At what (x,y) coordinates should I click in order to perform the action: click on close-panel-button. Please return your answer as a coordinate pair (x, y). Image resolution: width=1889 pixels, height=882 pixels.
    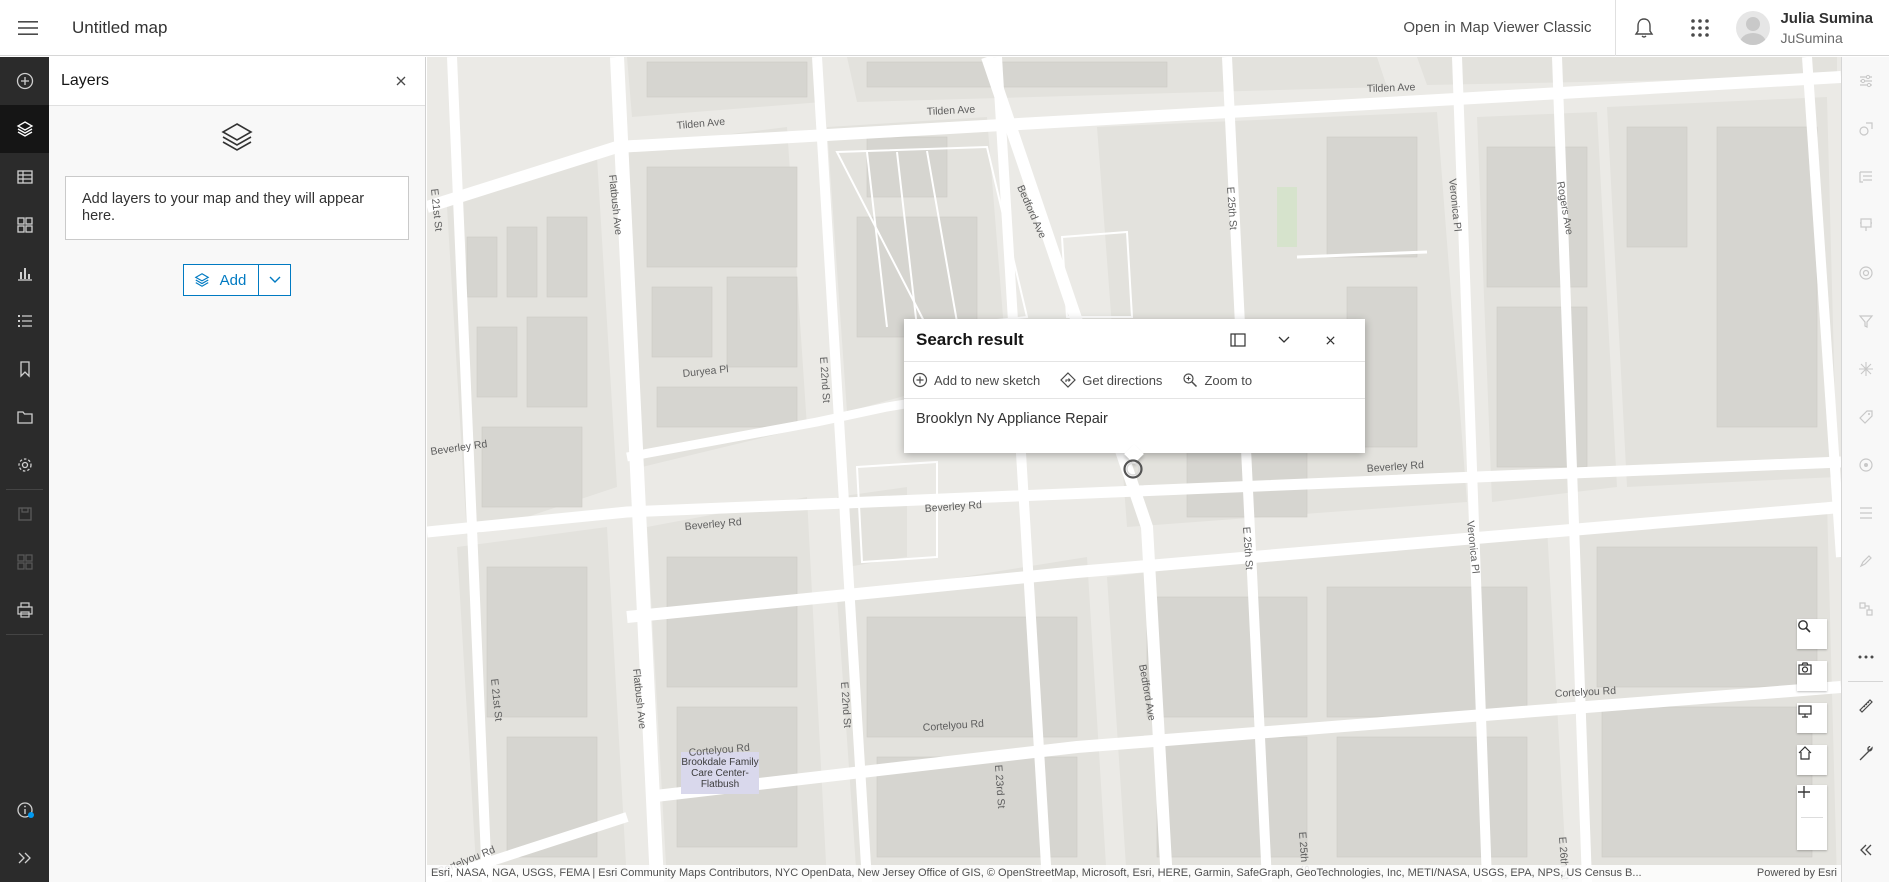
    Looking at the image, I should click on (401, 81).